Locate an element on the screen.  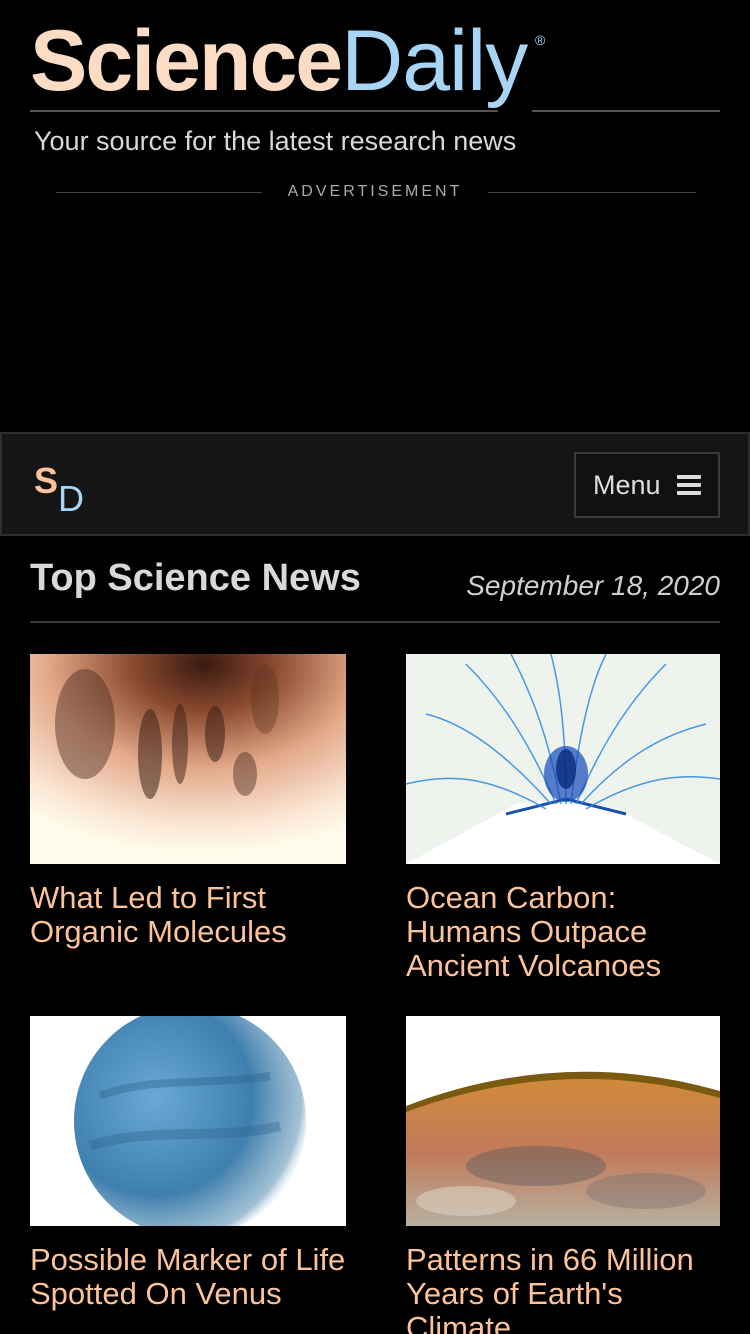
organic-molecules-image is located at coordinates (188, 759).